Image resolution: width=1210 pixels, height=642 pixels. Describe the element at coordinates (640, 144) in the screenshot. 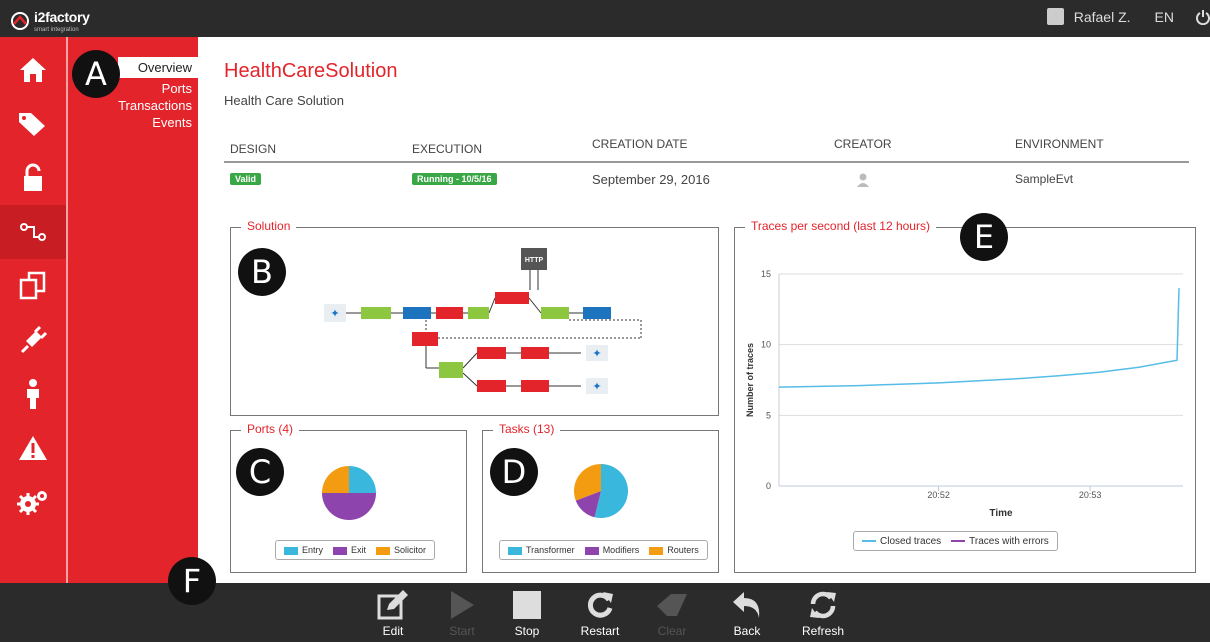

I see `header-creation-date: CREATION DATE` at that location.